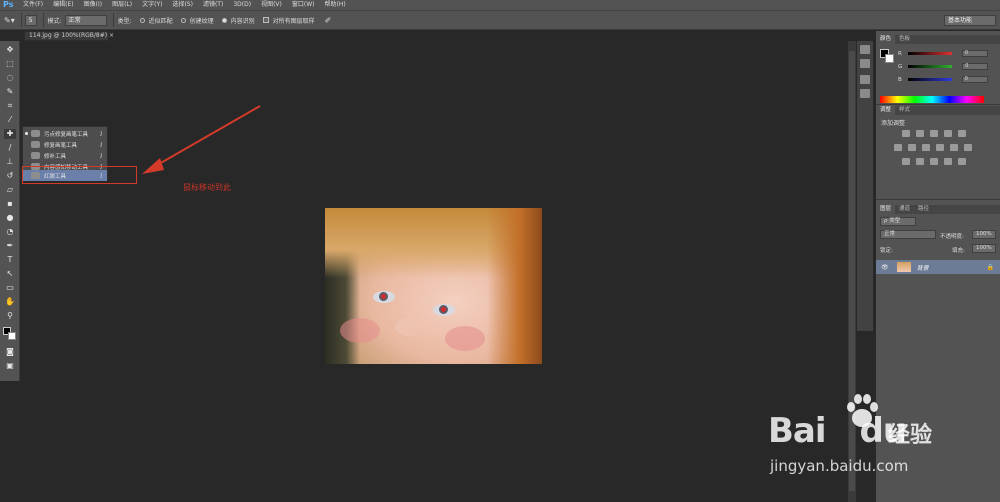 The image size is (1000, 502). I want to click on color-spectrum-ramp, so click(932, 99).